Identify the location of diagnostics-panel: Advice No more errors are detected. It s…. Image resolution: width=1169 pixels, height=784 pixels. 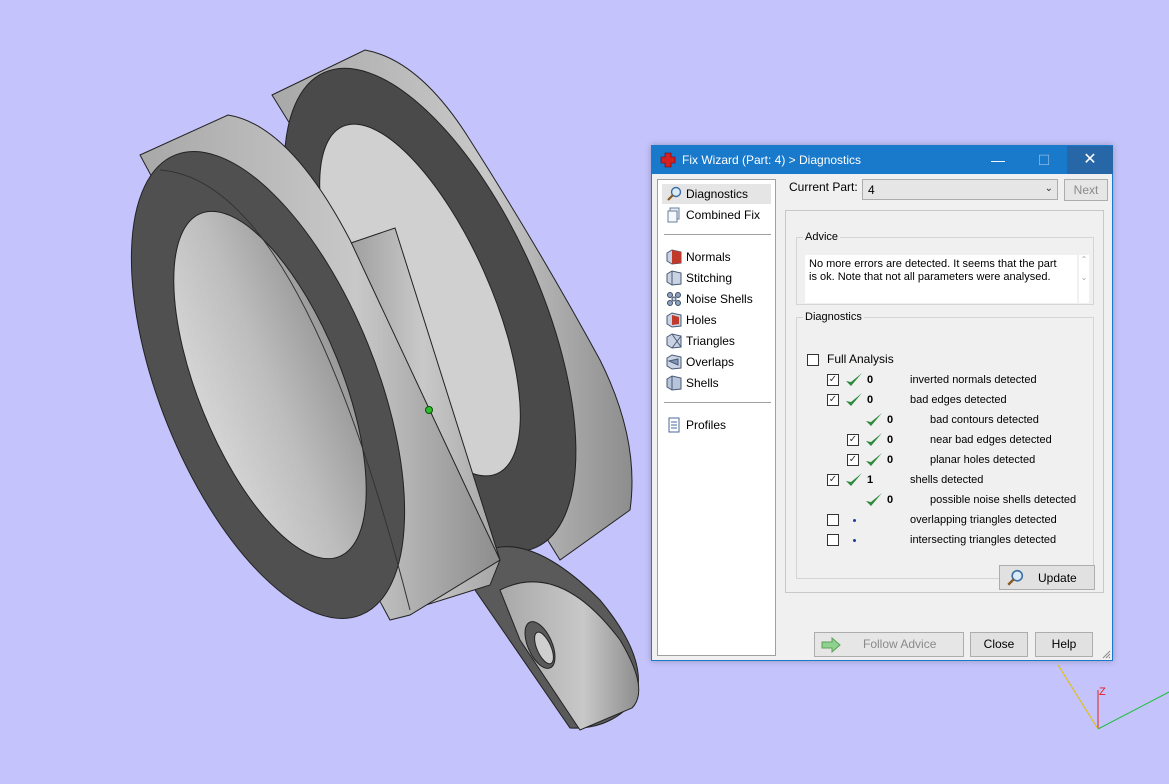
(944, 401).